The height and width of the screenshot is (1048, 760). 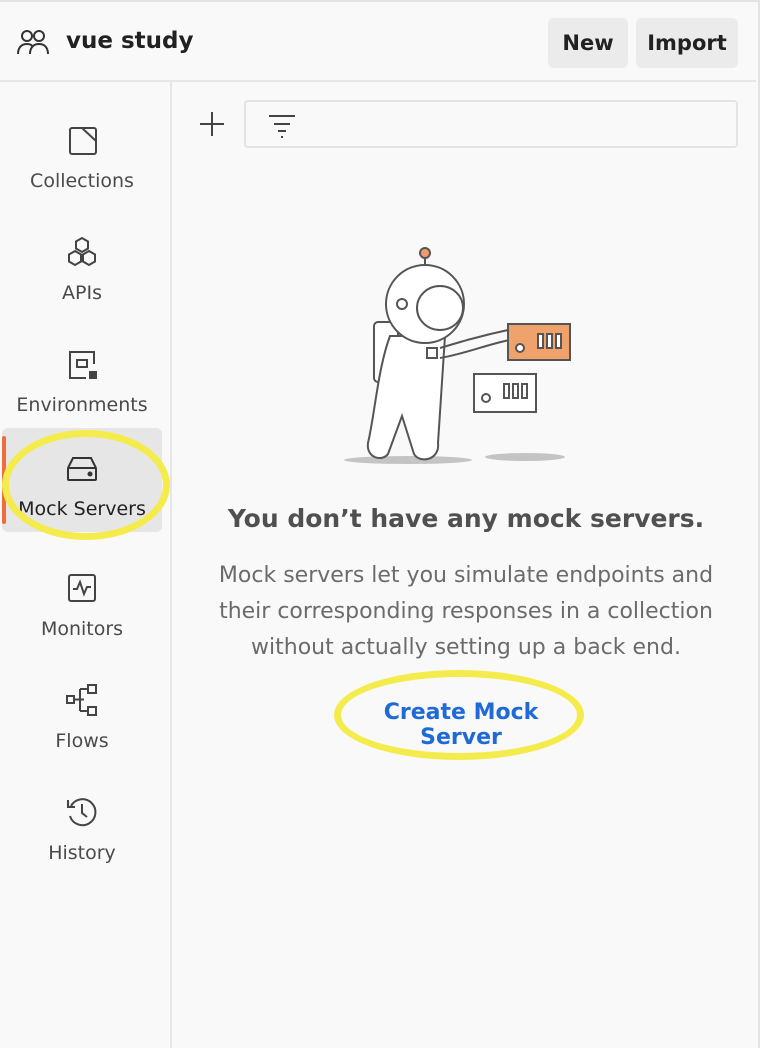 What do you see at coordinates (130, 41) in the screenshot?
I see `workspace-title: vue study` at bounding box center [130, 41].